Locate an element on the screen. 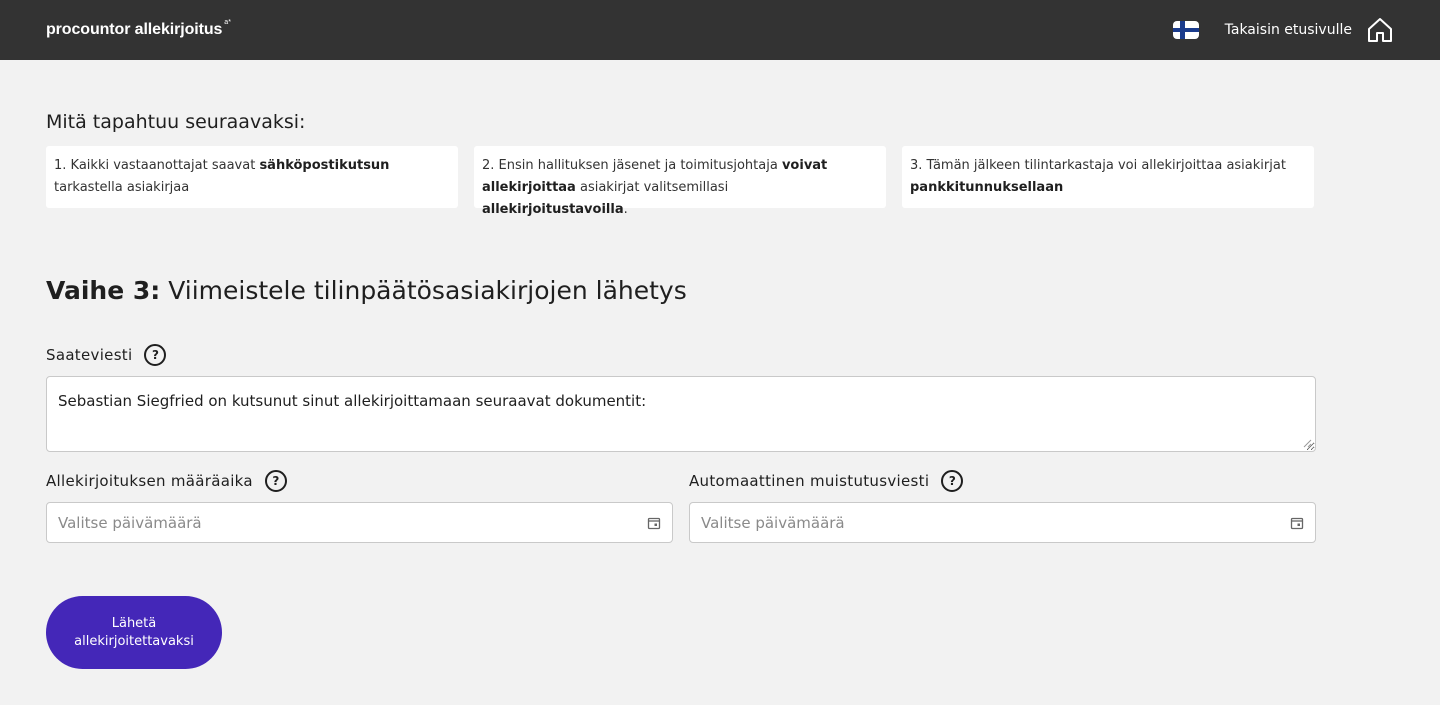  deadline-date-field is located at coordinates (359, 522).